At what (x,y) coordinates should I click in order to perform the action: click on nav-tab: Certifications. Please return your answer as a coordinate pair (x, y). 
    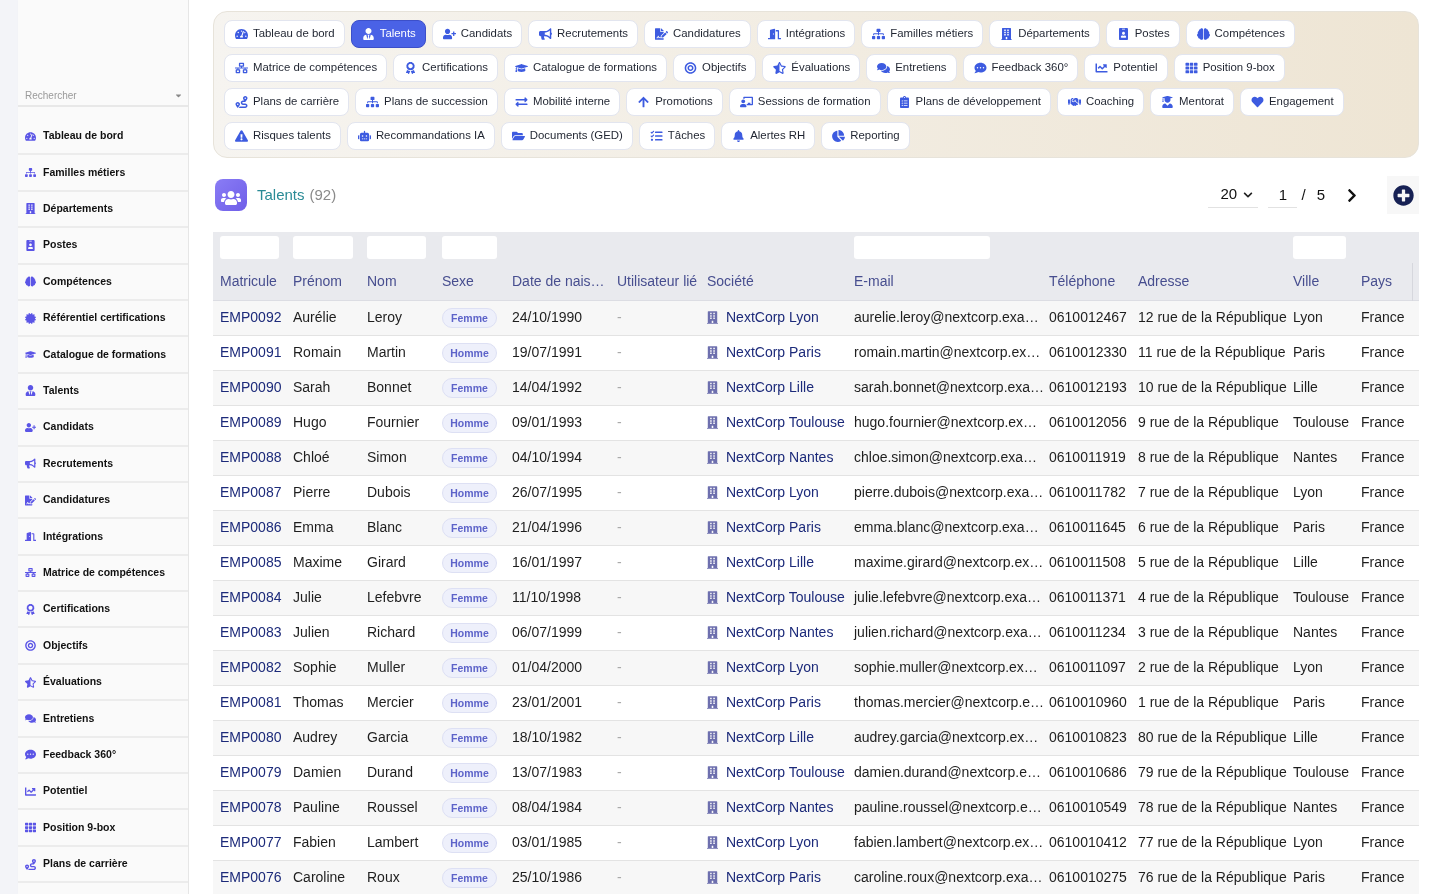
    Looking at the image, I should click on (445, 68).